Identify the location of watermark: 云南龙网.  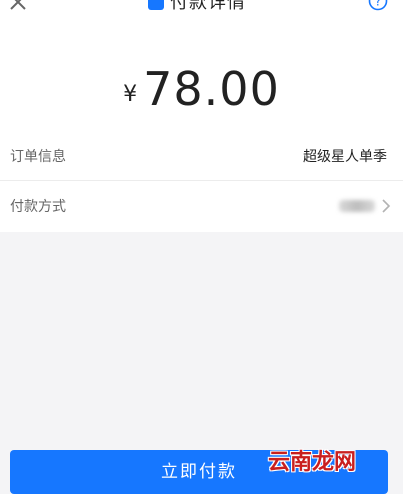
(312, 462).